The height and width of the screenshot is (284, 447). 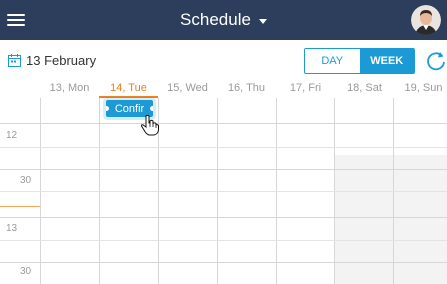 I want to click on drag-handle-right, so click(x=151, y=108).